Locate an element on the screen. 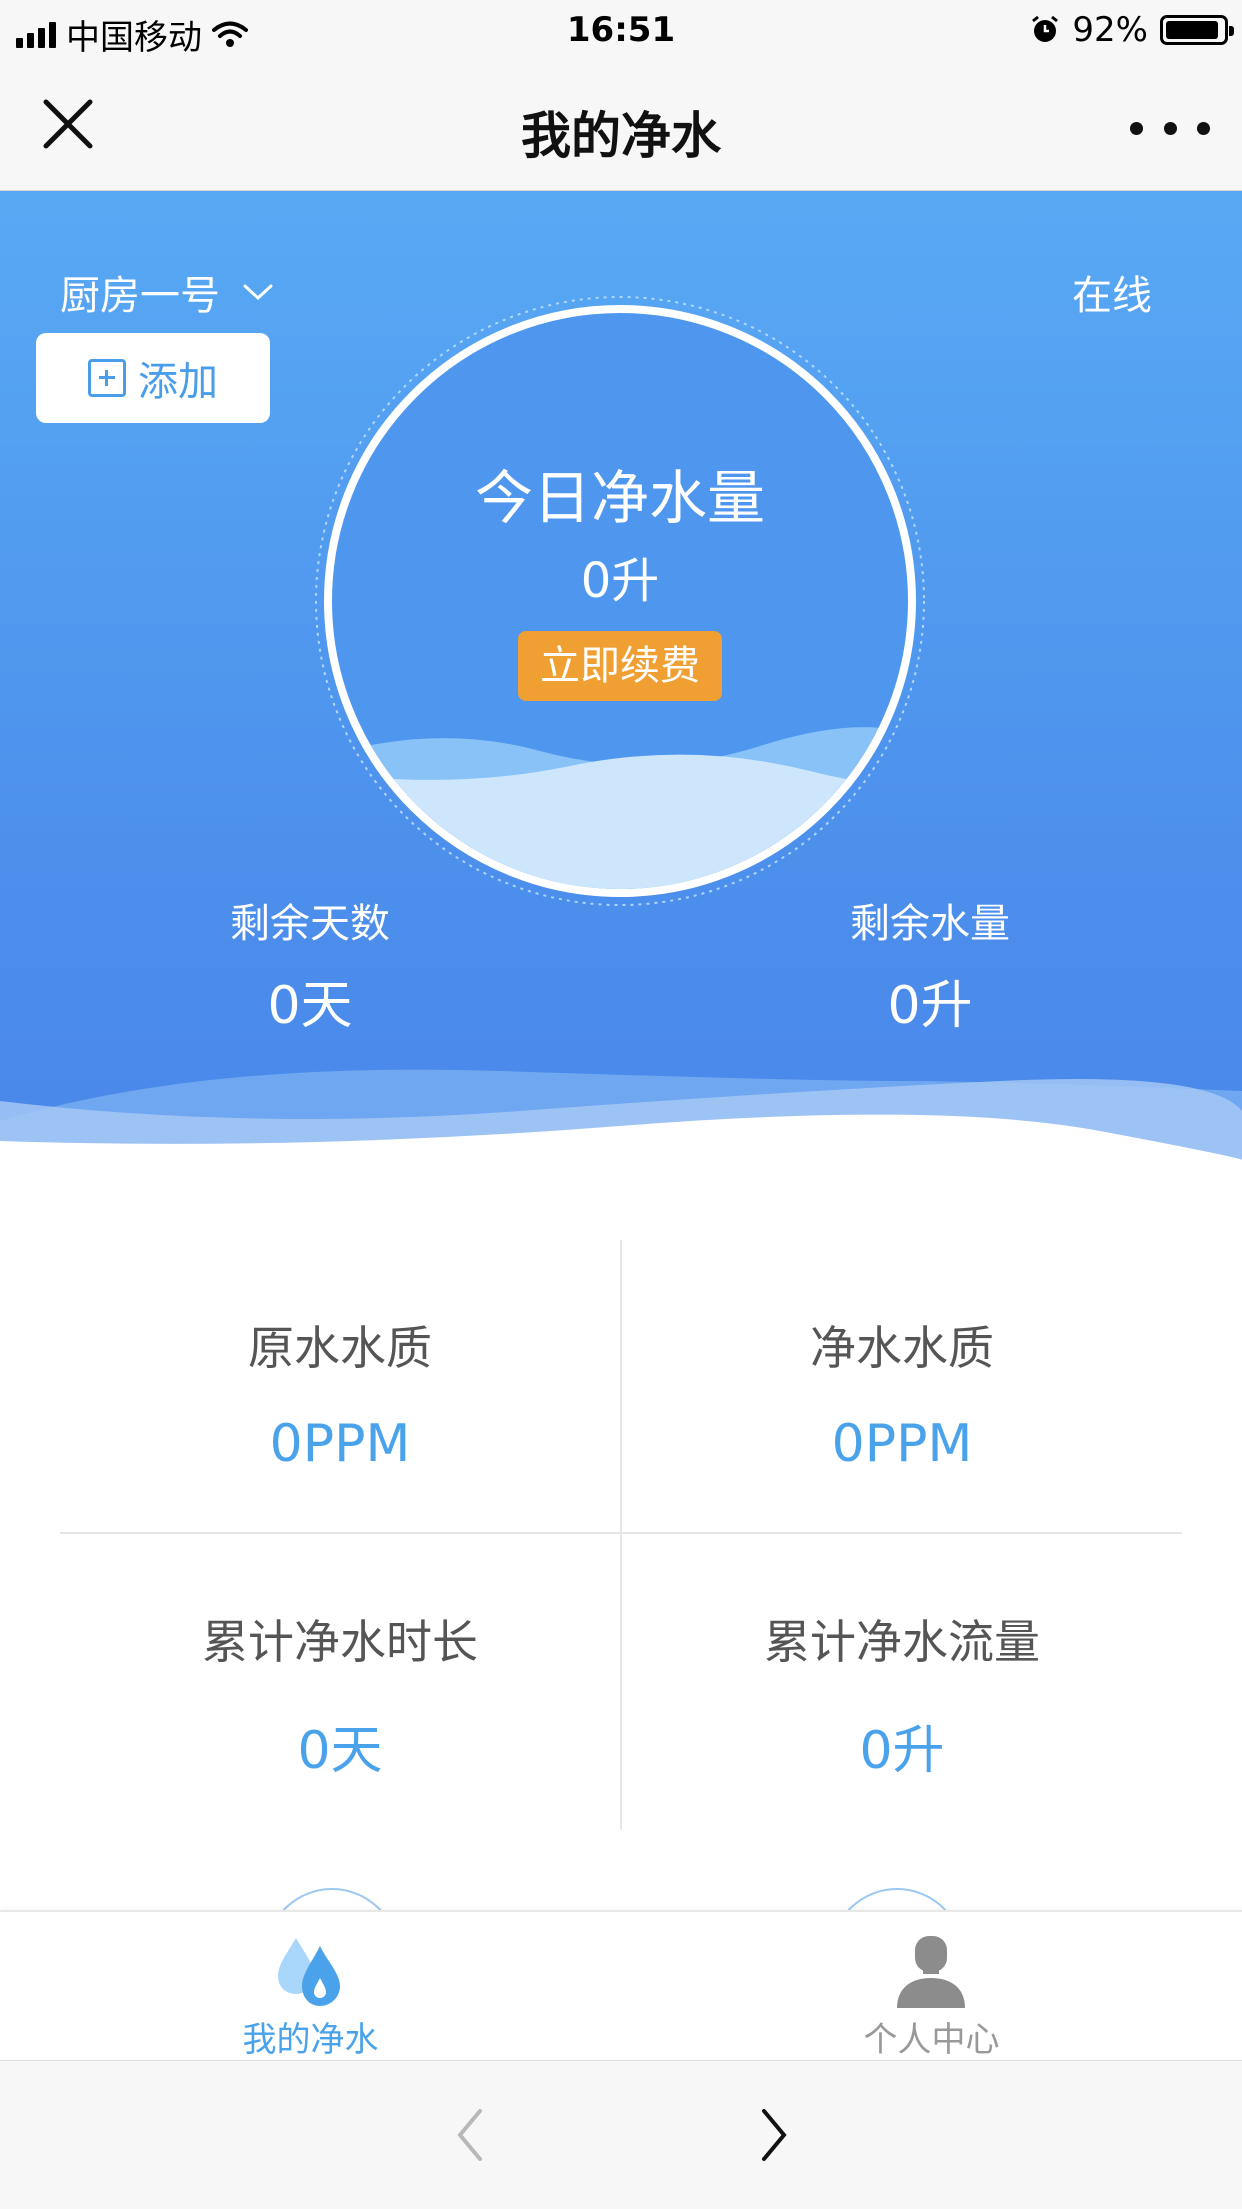 This screenshot has width=1242, height=2209. stat-value: 0升 is located at coordinates (902, 1751).